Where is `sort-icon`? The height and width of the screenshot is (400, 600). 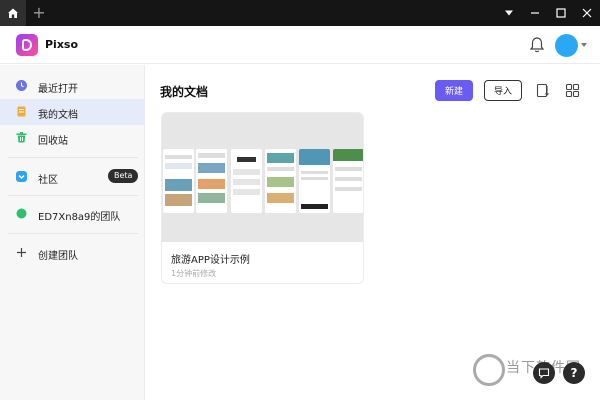 sort-icon is located at coordinates (543, 90).